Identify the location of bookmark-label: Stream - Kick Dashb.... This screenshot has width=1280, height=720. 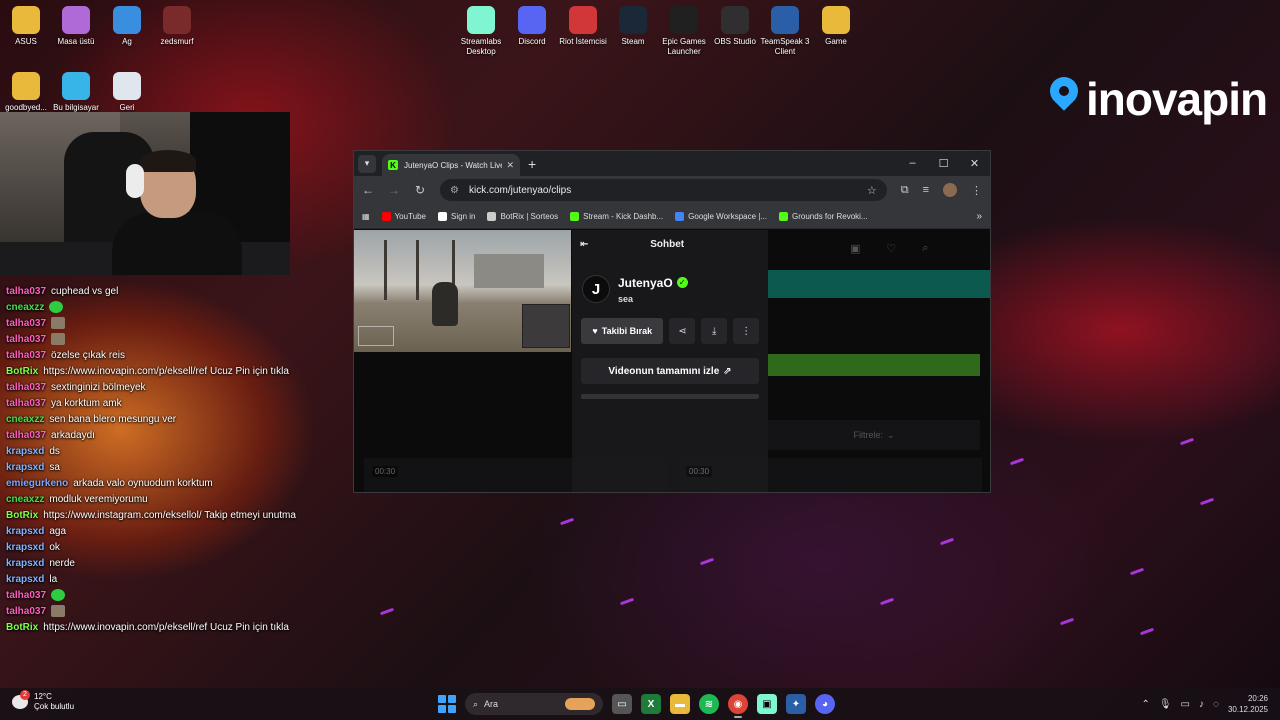
(623, 216).